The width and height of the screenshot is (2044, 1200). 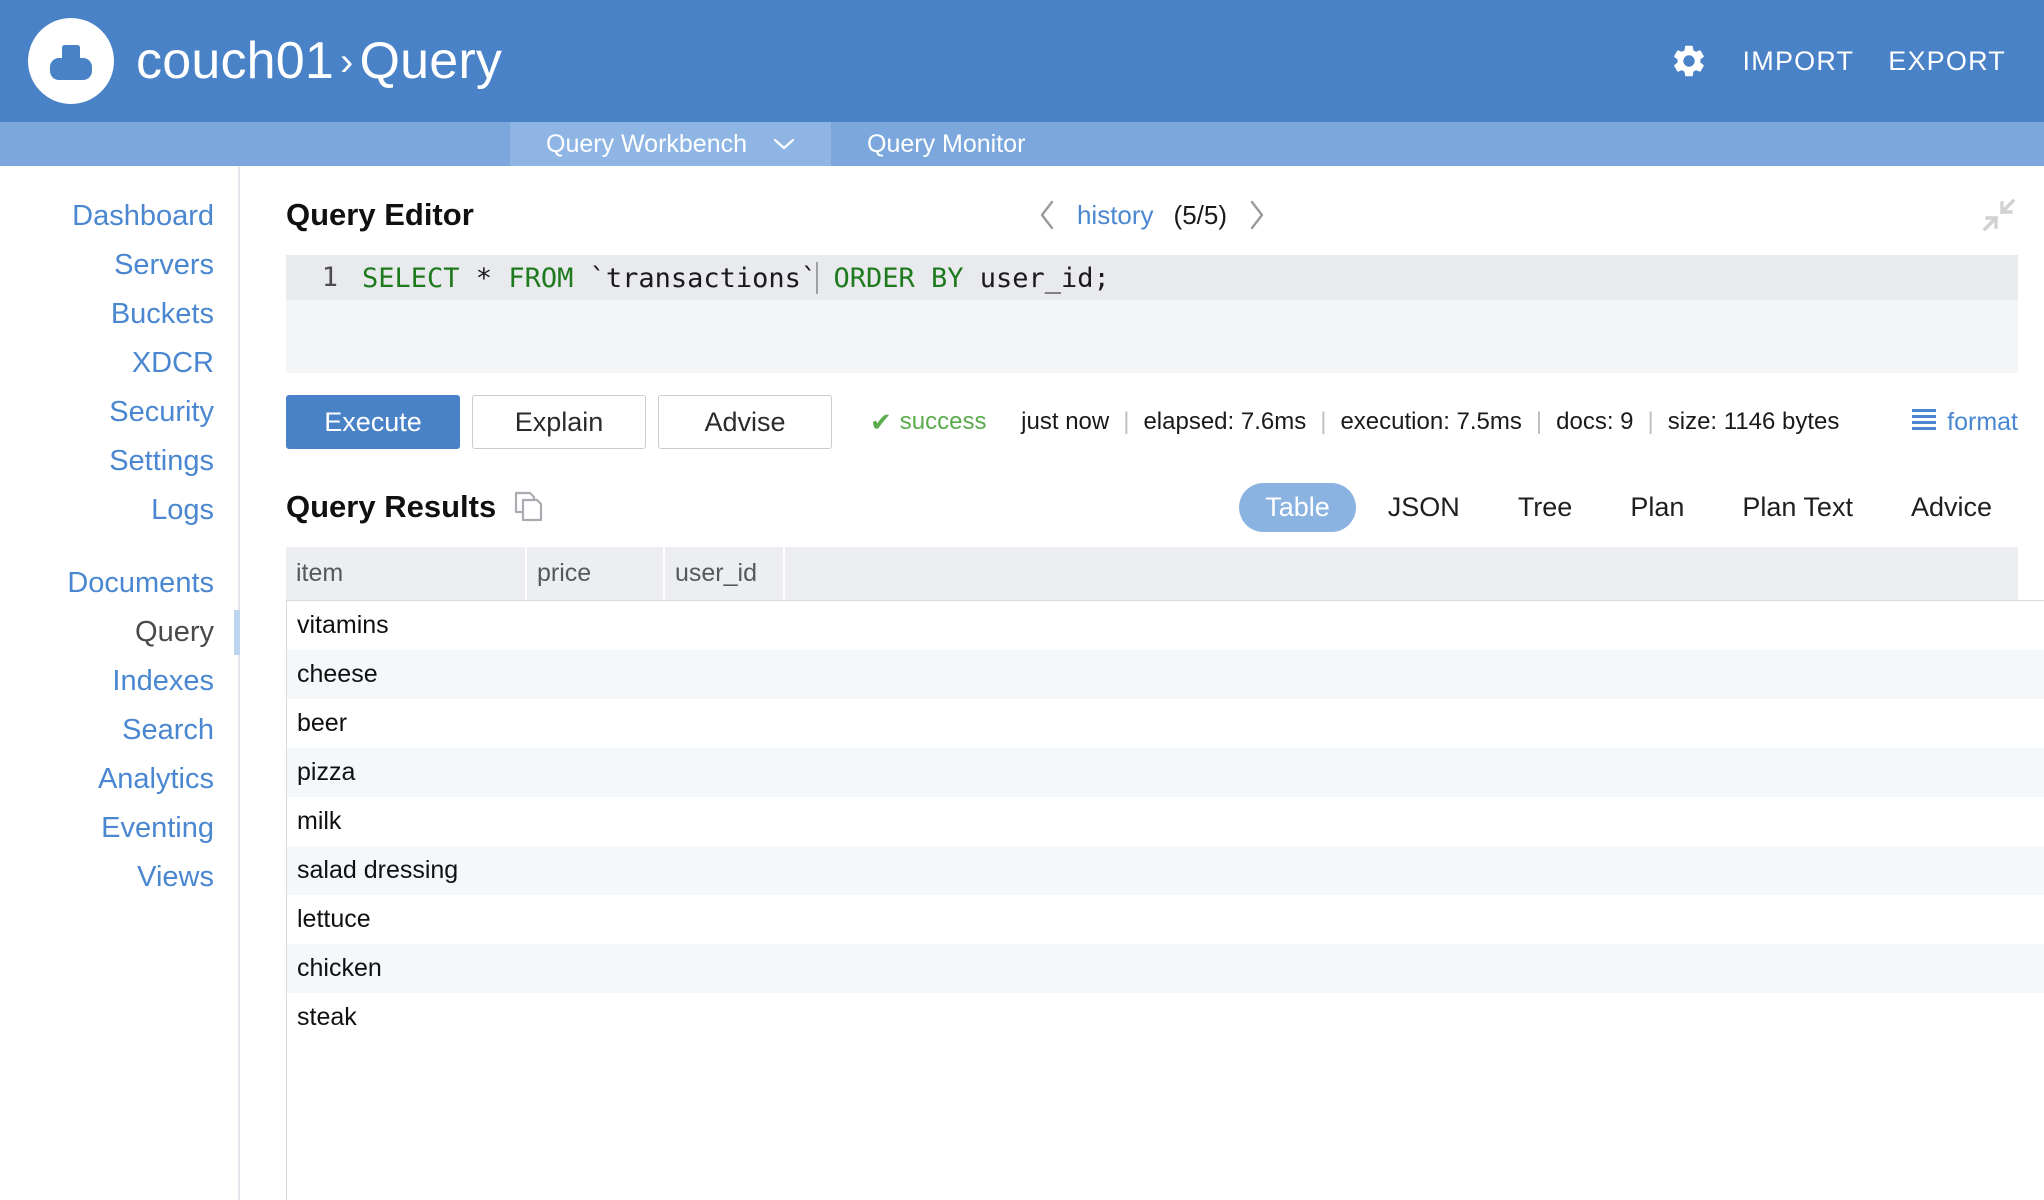 I want to click on table-row: milk 3.5 100, so click(x=1165, y=821).